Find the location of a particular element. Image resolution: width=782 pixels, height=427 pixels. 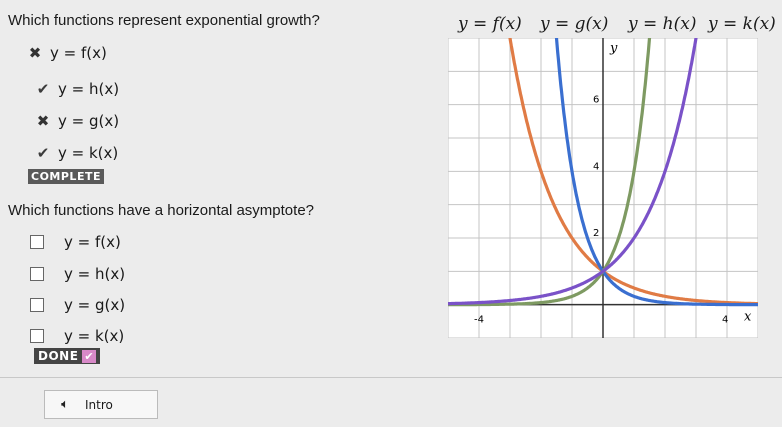

q1-option-4: ✔ y = k(x) is located at coordinates (74, 153).